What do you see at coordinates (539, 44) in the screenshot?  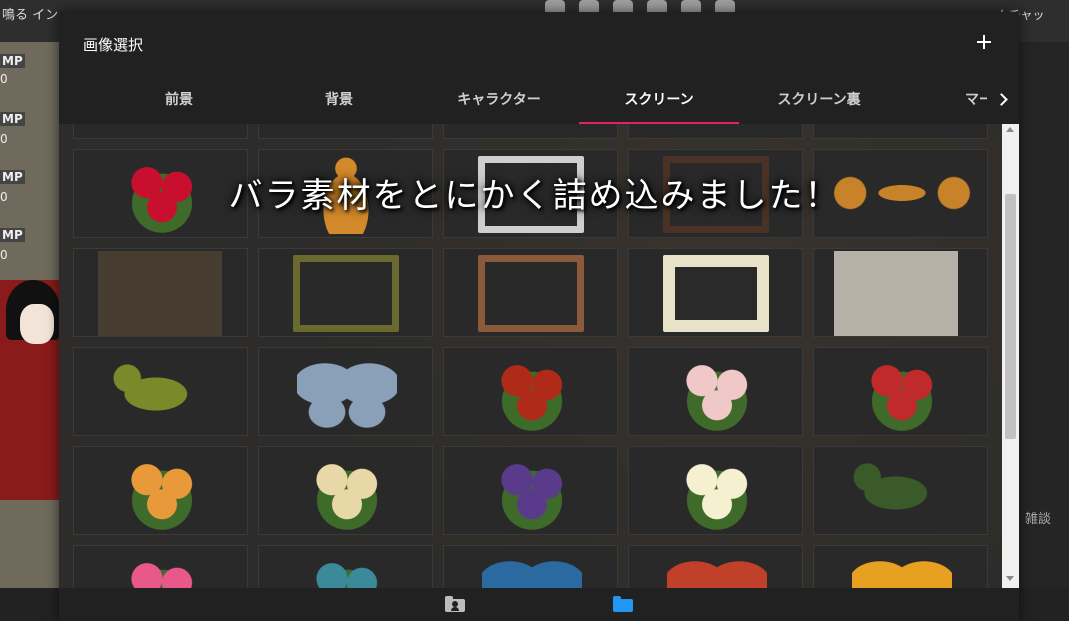 I see `dialog-title-bar: 画像選択` at bounding box center [539, 44].